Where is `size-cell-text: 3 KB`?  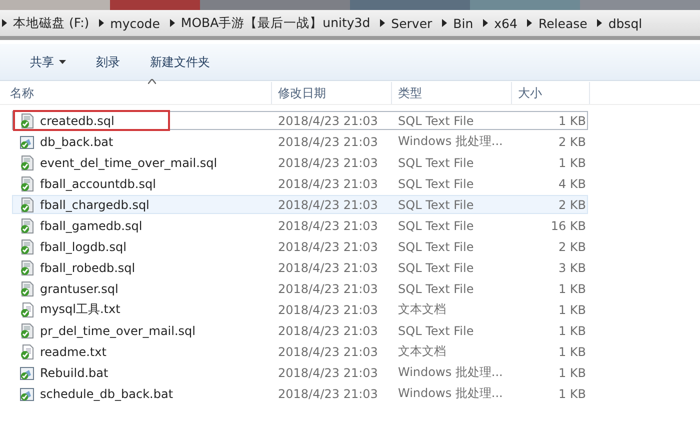
size-cell-text: 3 KB is located at coordinates (571, 267).